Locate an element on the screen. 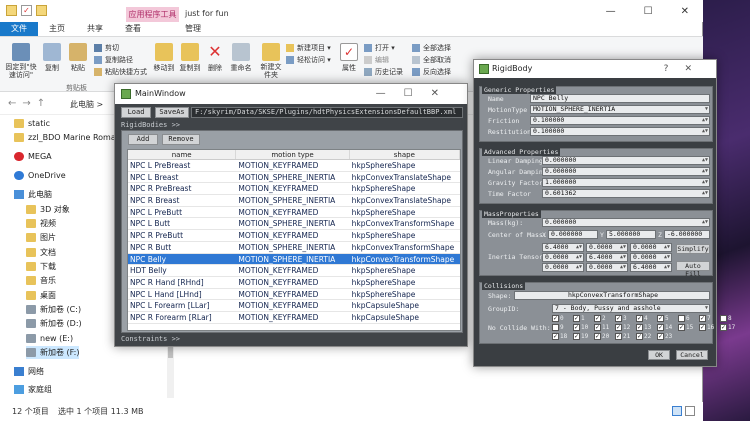 This screenshot has width=750, height=421. address-path: 此电脑 > is located at coordinates (86, 104).